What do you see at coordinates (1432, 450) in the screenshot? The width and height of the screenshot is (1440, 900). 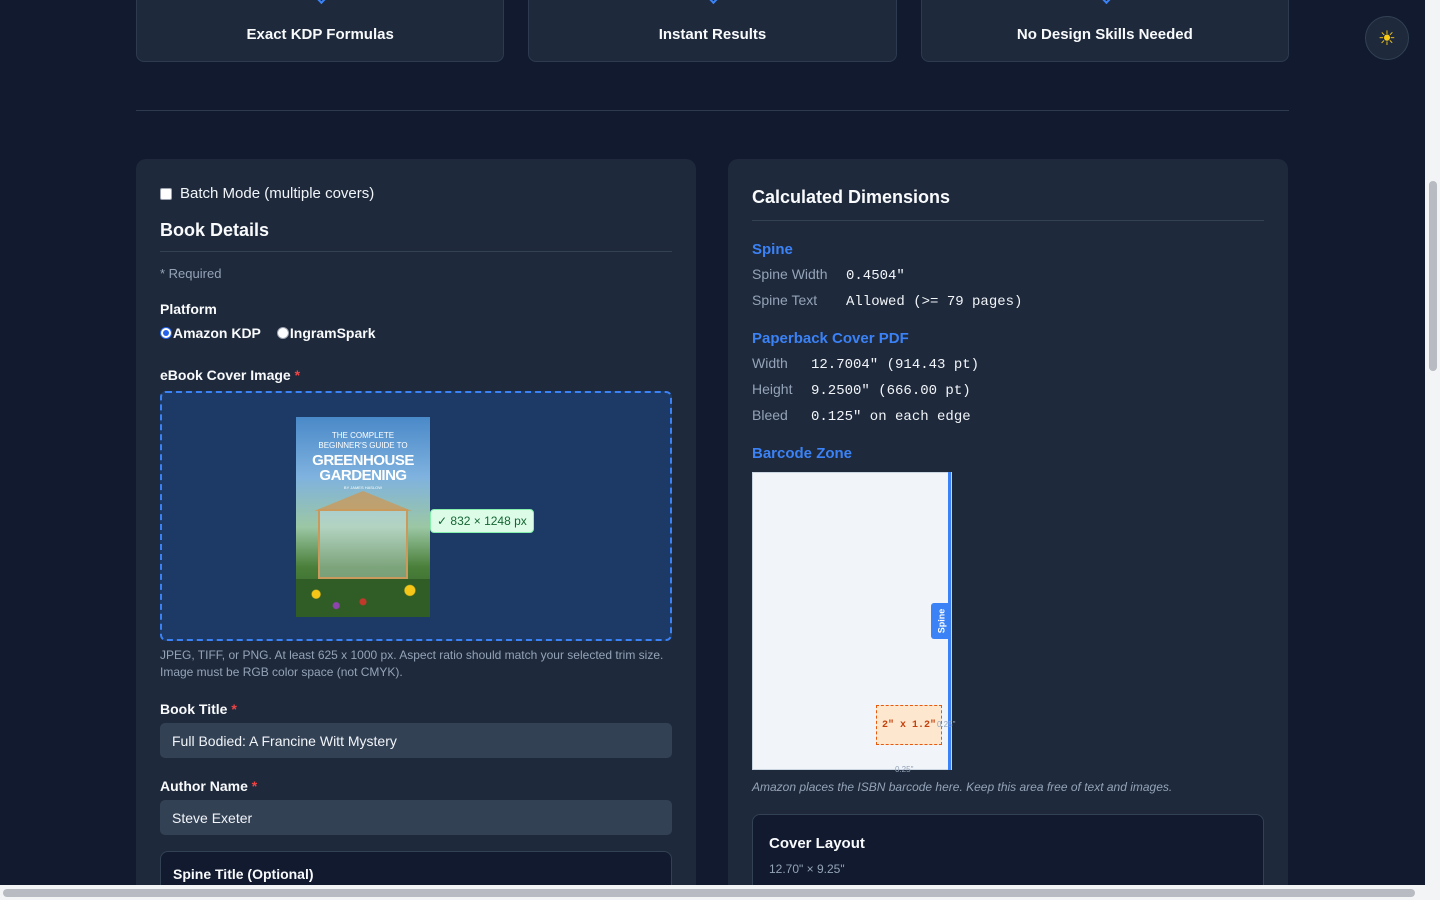 I see `vertical-scrollbar` at bounding box center [1432, 450].